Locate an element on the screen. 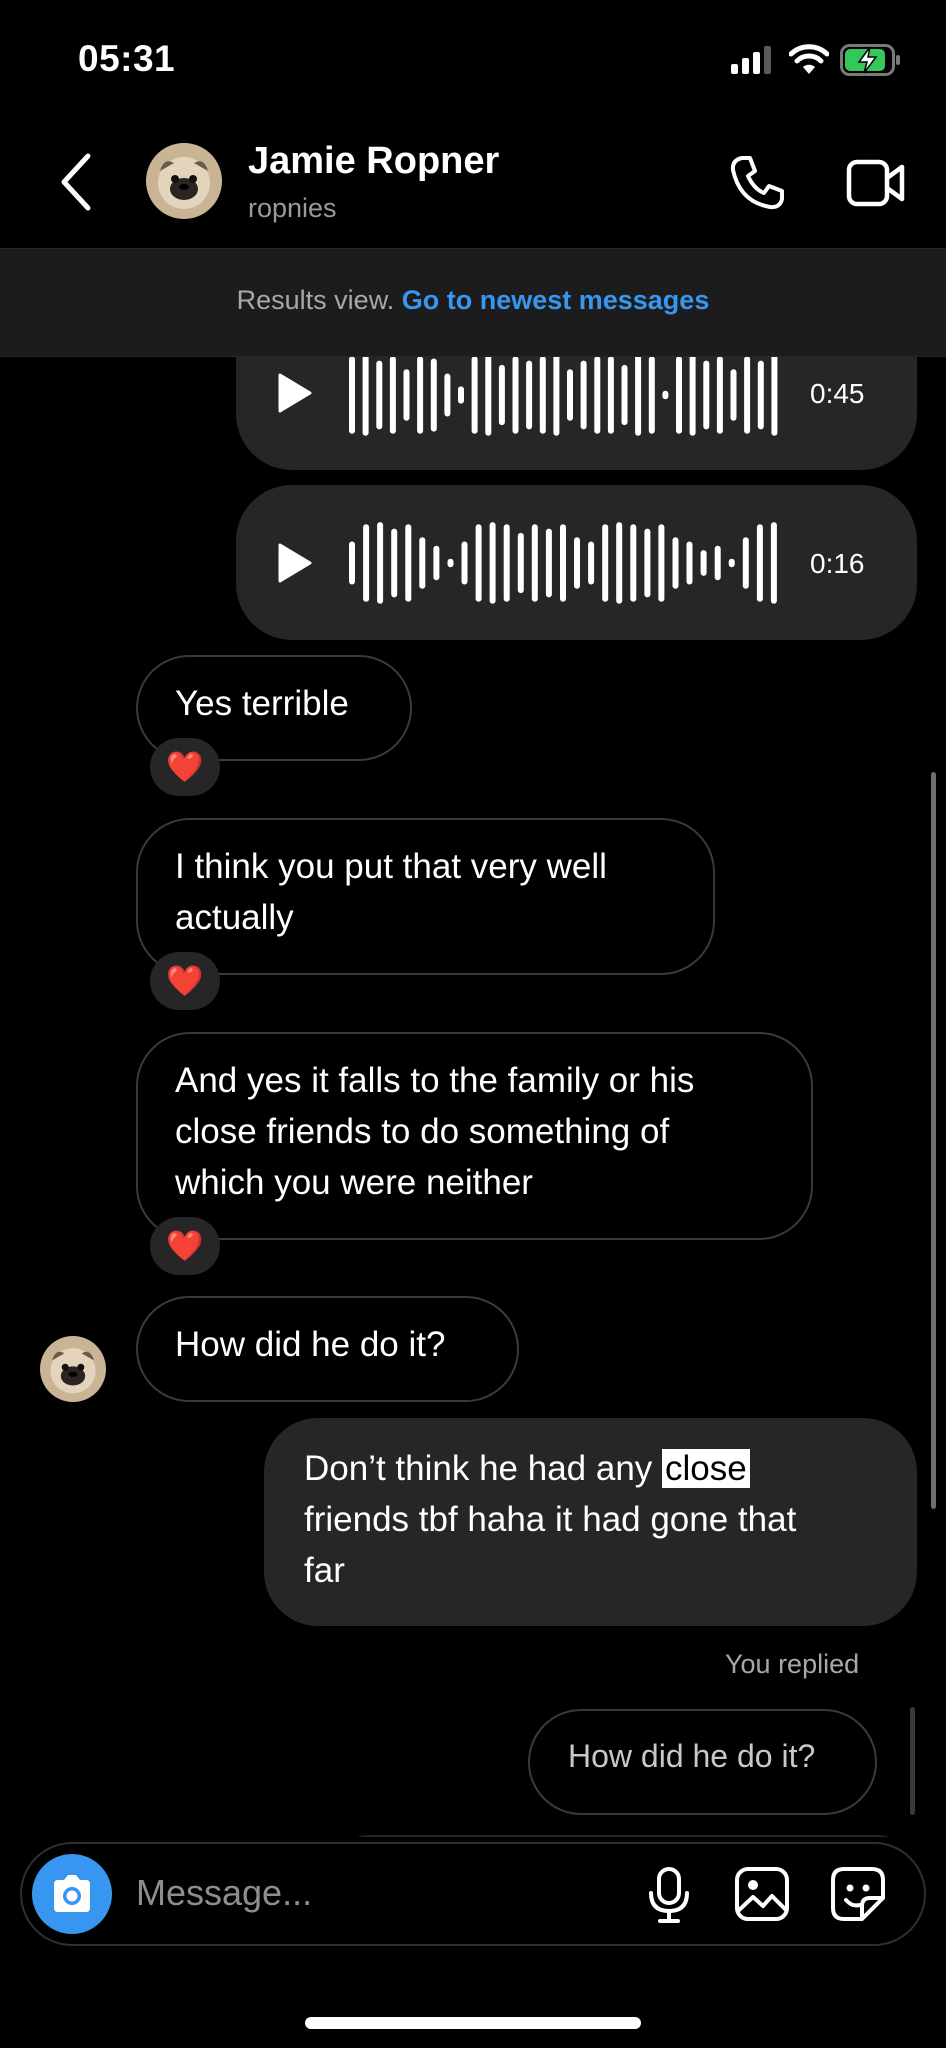 Image resolution: width=946 pixels, height=2048 pixels. contact-name: Jamie Ropner is located at coordinates (373, 161).